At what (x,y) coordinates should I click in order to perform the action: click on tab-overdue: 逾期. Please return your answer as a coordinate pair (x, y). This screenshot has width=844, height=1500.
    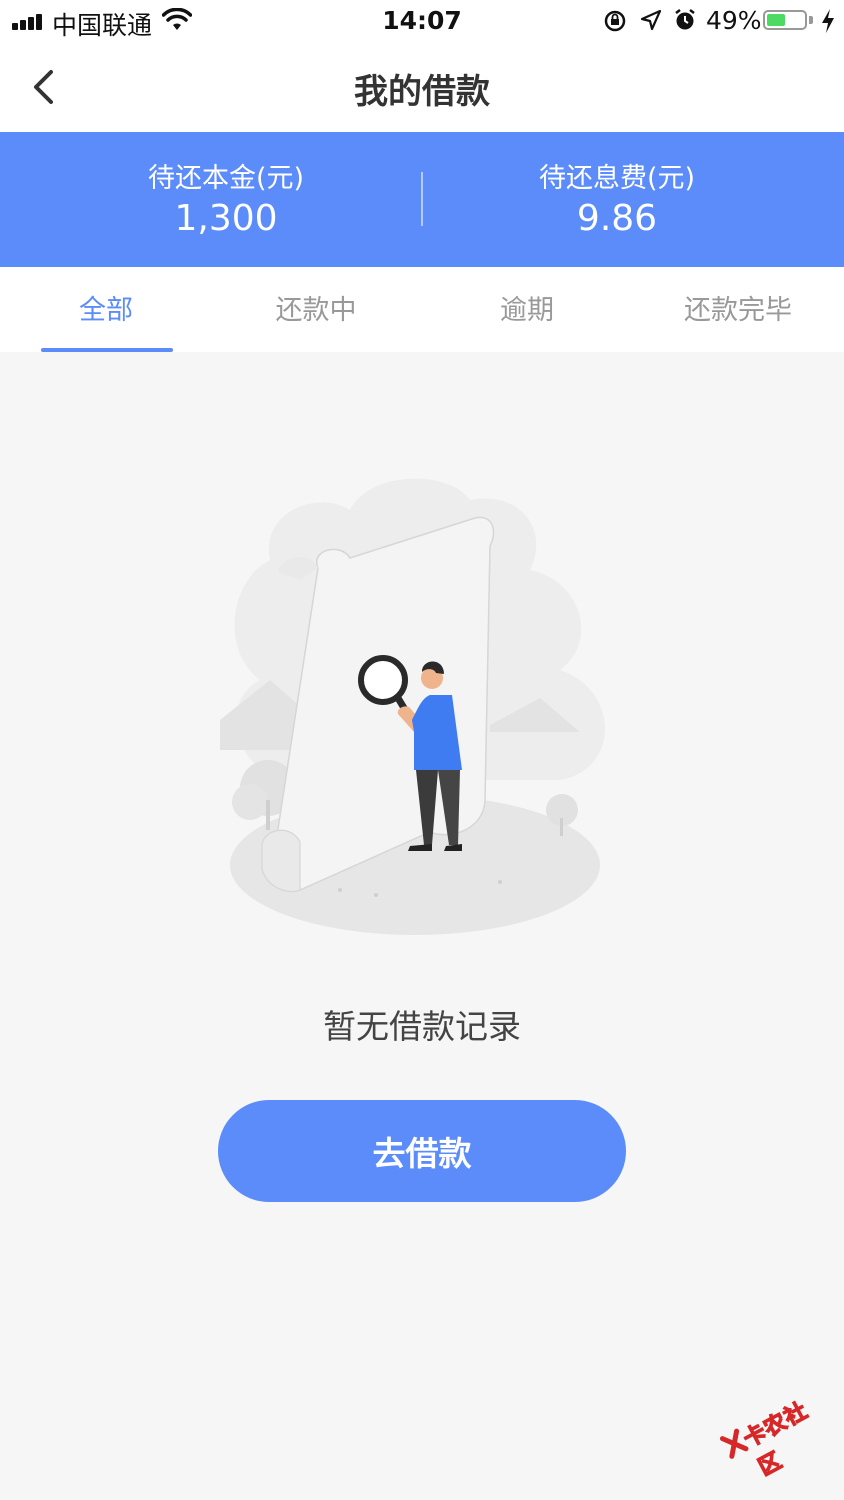
    Looking at the image, I should click on (527, 309).